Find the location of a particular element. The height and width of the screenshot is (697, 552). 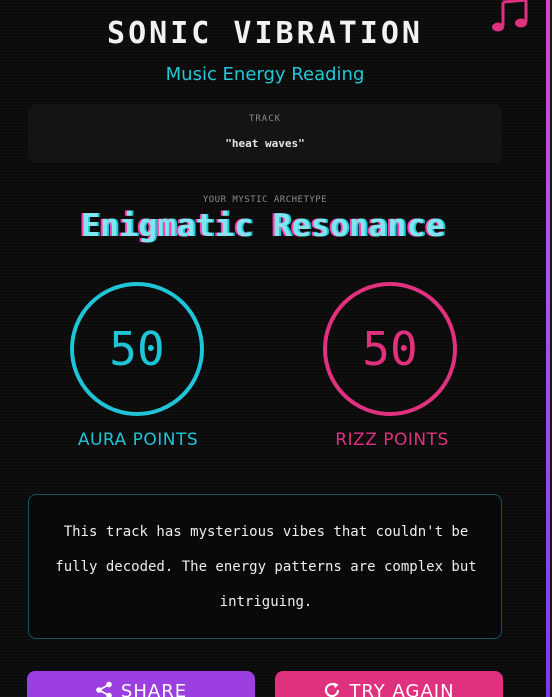

page-subtitle: Music Energy Reading is located at coordinates (265, 74).